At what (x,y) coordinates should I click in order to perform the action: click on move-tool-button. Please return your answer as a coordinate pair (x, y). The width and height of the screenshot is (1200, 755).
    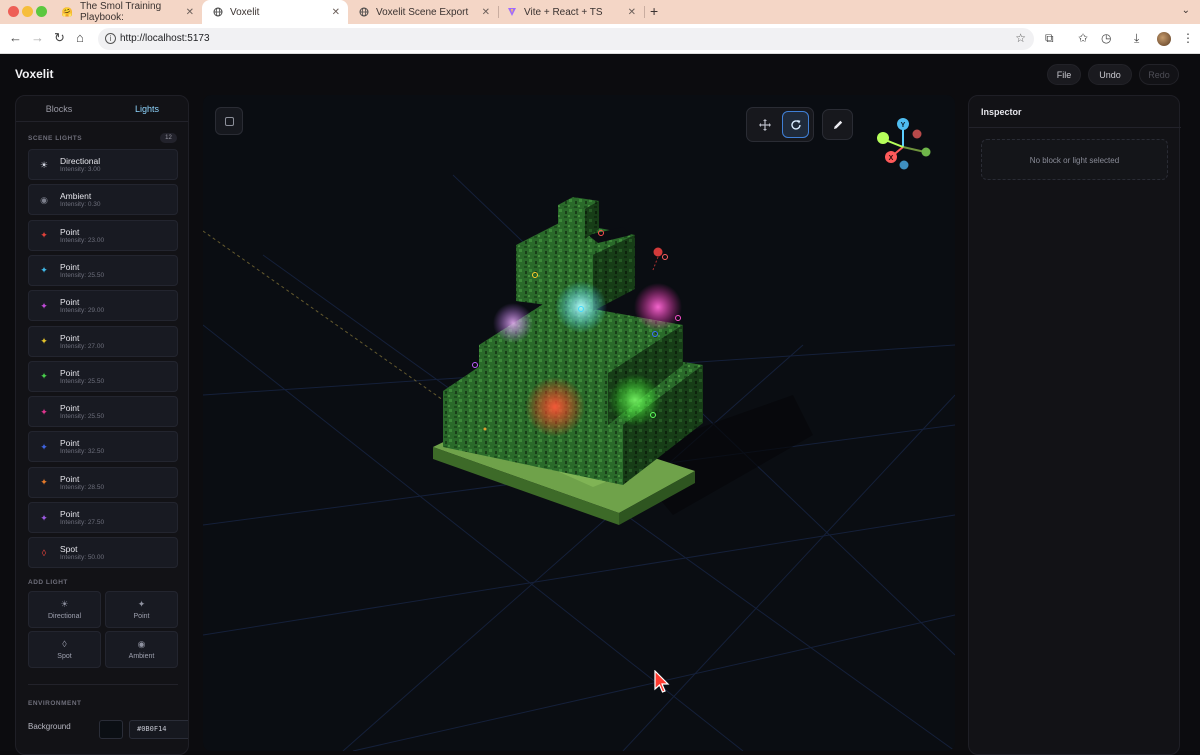
    Looking at the image, I should click on (764, 124).